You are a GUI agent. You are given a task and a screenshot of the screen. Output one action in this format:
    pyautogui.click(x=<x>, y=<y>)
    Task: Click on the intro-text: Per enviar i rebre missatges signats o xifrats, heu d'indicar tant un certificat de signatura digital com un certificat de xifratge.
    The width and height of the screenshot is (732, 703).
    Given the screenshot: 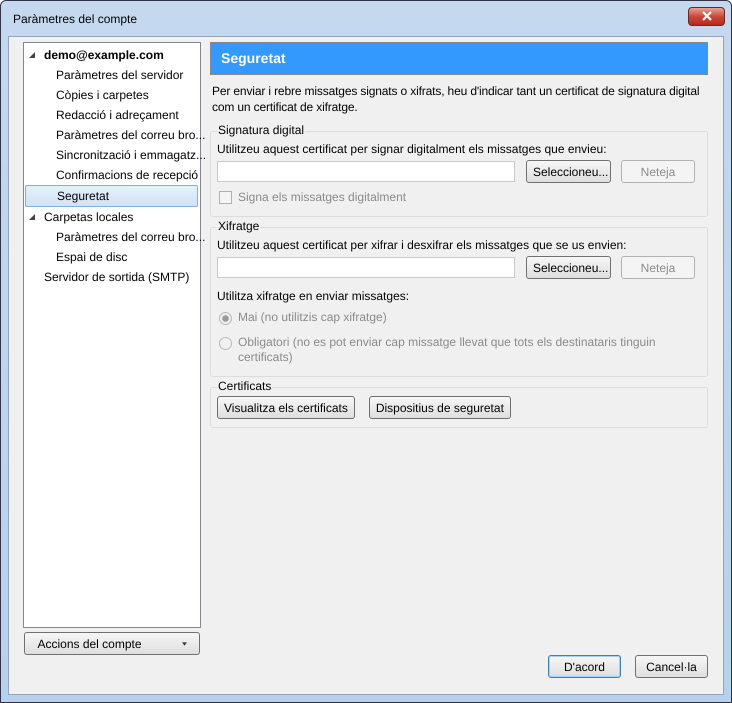 What is the action you would take?
    pyautogui.click(x=456, y=99)
    